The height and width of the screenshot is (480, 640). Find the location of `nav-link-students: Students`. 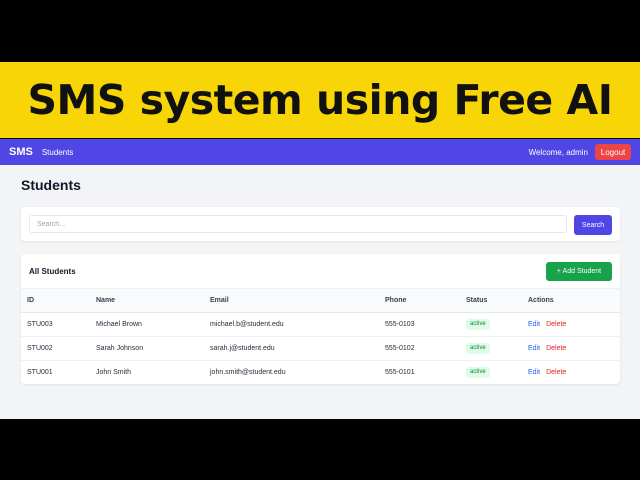

nav-link-students: Students is located at coordinates (58, 152).